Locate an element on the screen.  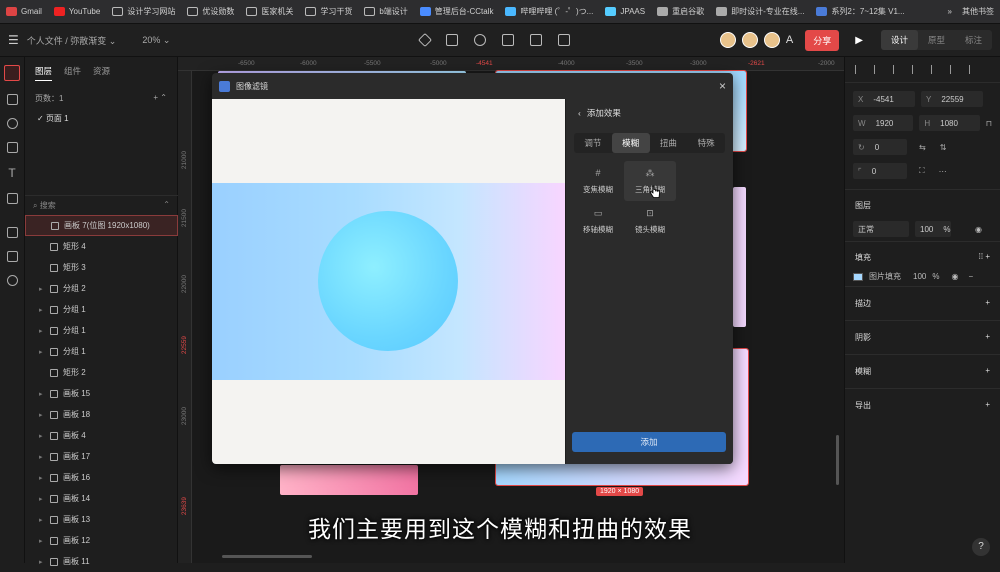
tab-assets: 资源 is located at coordinates (101, 73).